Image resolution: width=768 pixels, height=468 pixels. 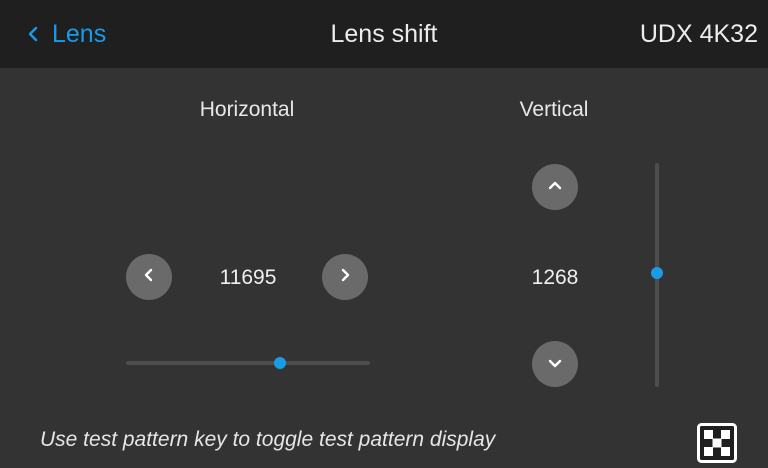 I want to click on chevron-right-icon, so click(x=345, y=277).